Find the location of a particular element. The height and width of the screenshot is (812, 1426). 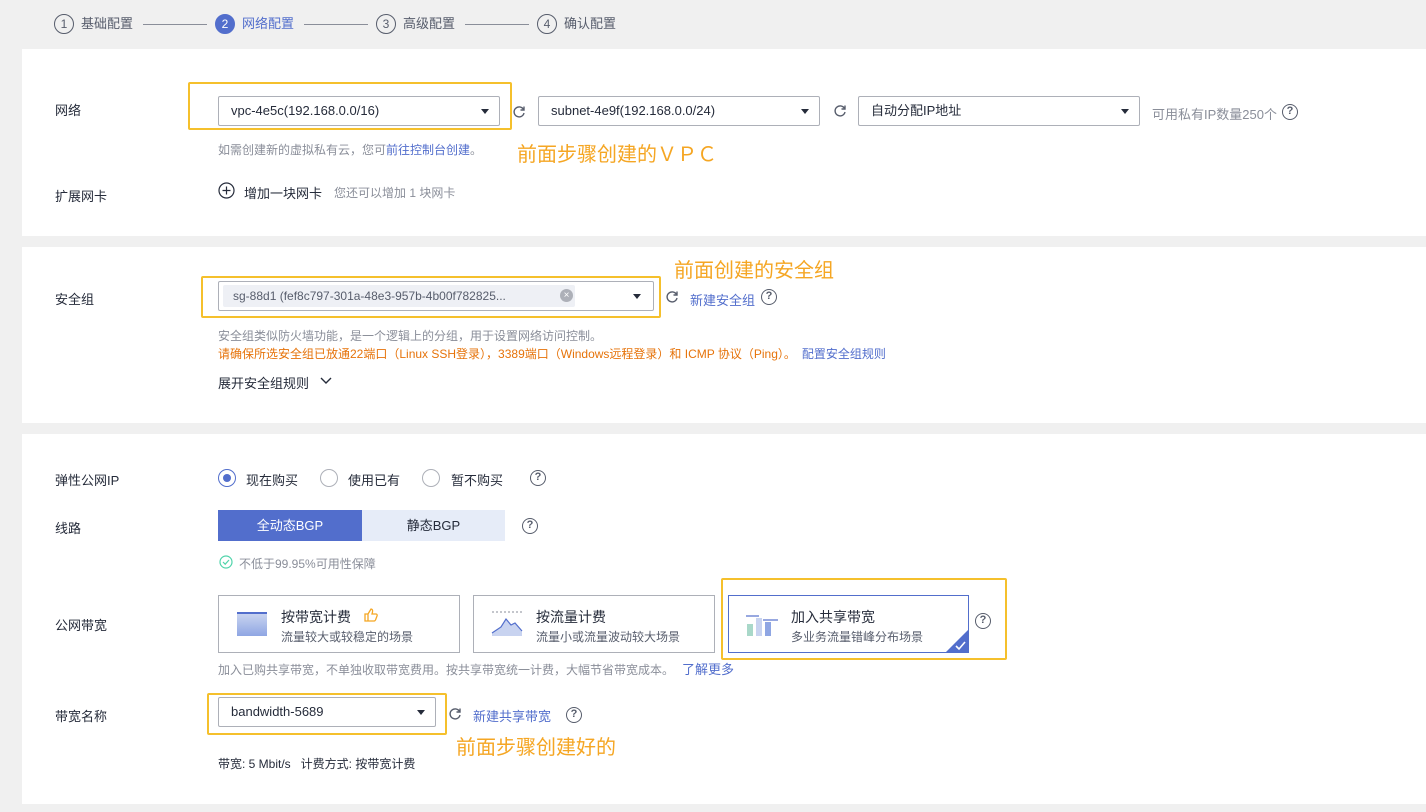

radio-not-buy-label: 暂不购买 is located at coordinates (477, 479).